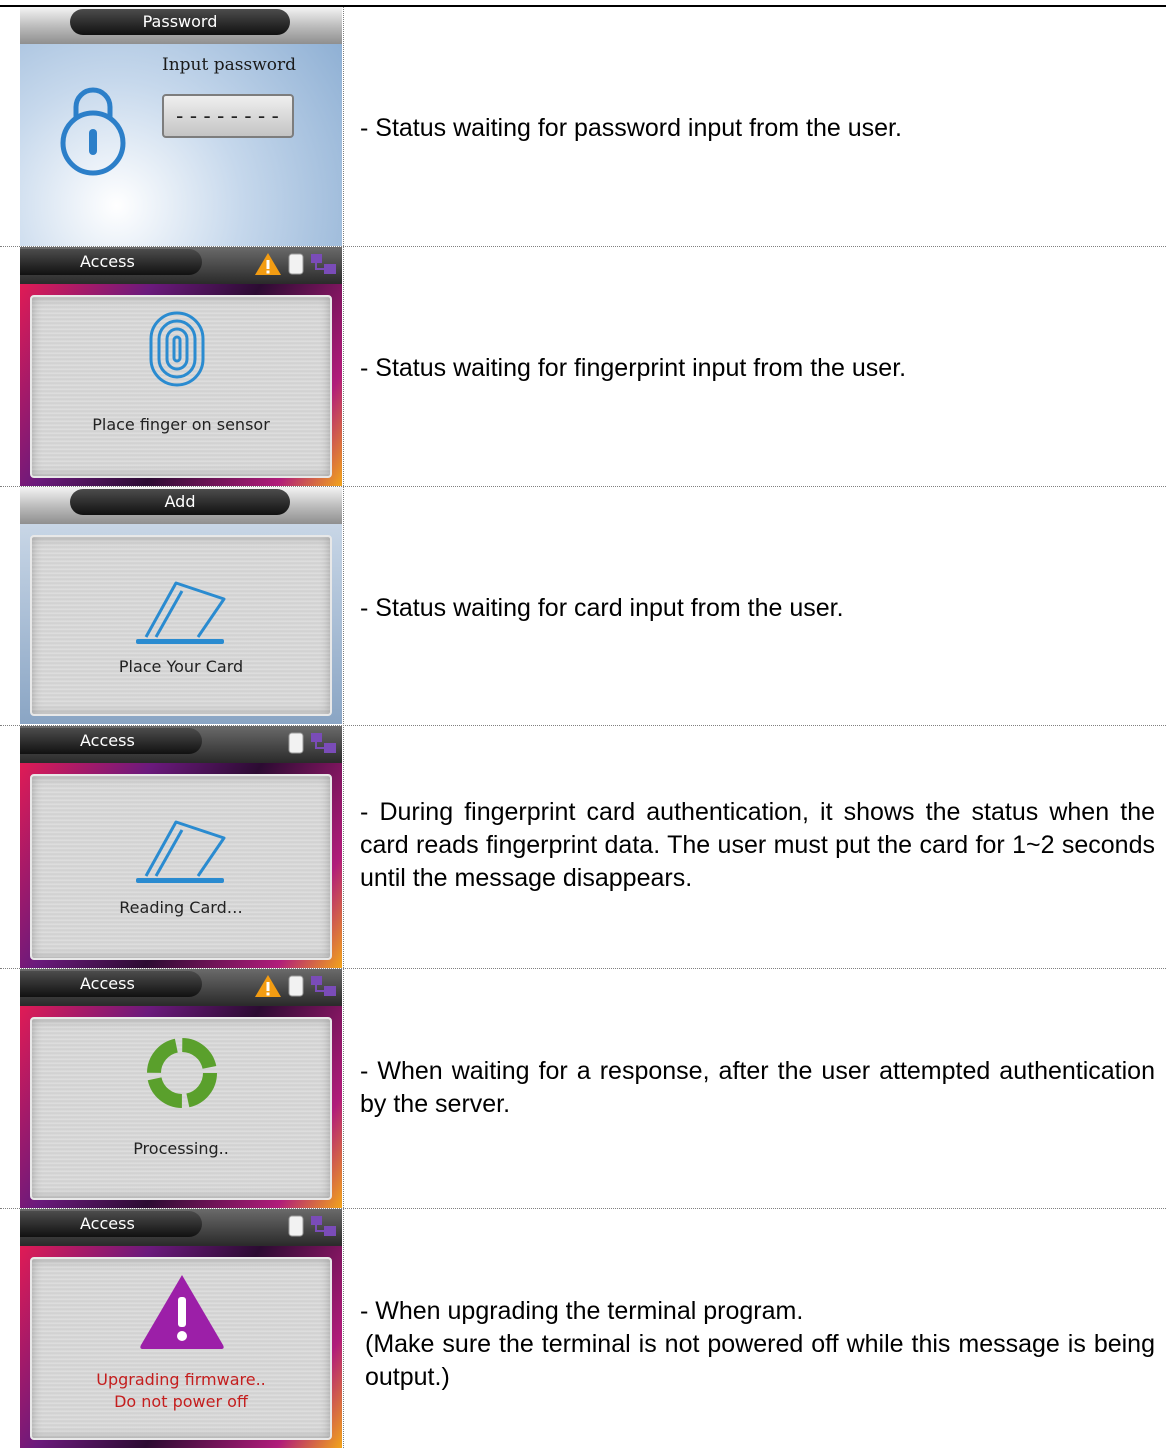  What do you see at coordinates (93, 131) in the screenshot?
I see `lock-icon` at bounding box center [93, 131].